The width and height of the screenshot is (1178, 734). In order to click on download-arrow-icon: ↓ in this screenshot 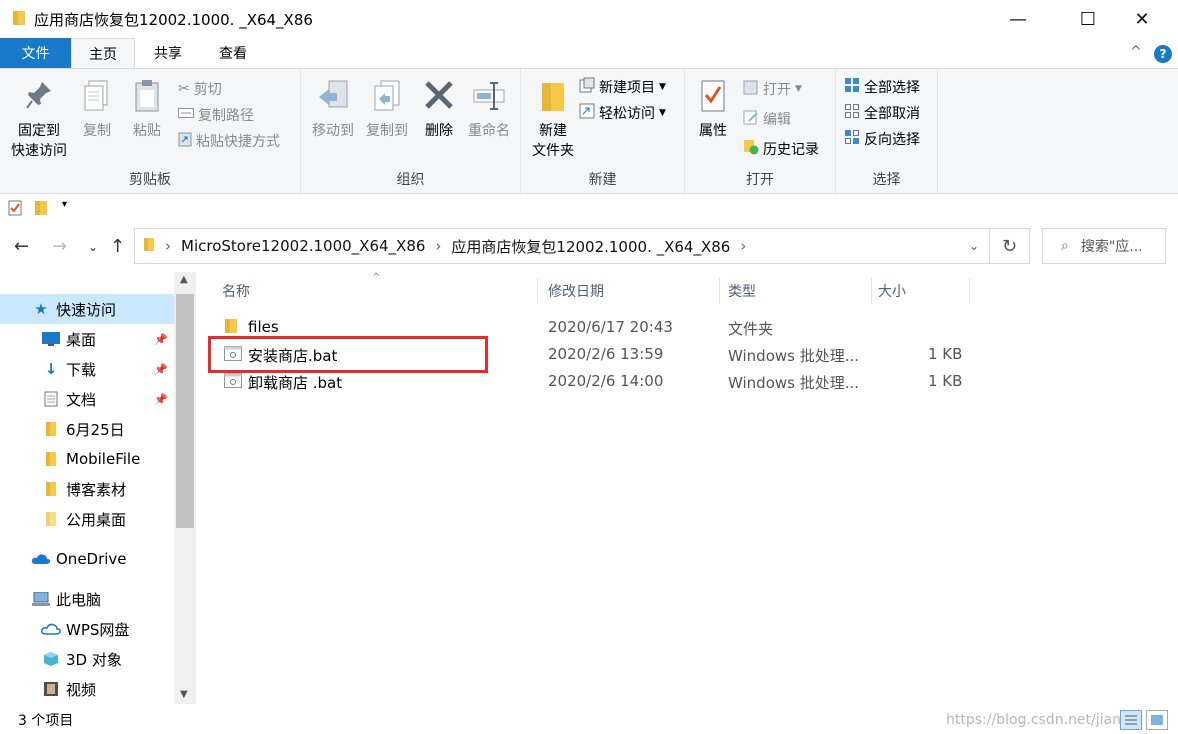, I will do `click(51, 369)`.